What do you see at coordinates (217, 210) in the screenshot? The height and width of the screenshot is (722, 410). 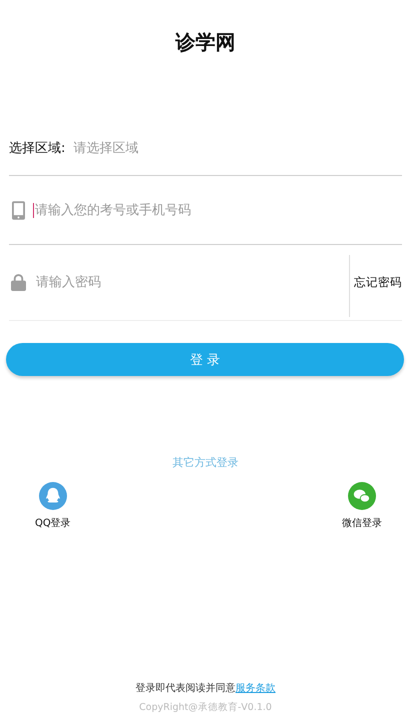 I see `account-field: 请输入您的考号或手机号码` at bounding box center [217, 210].